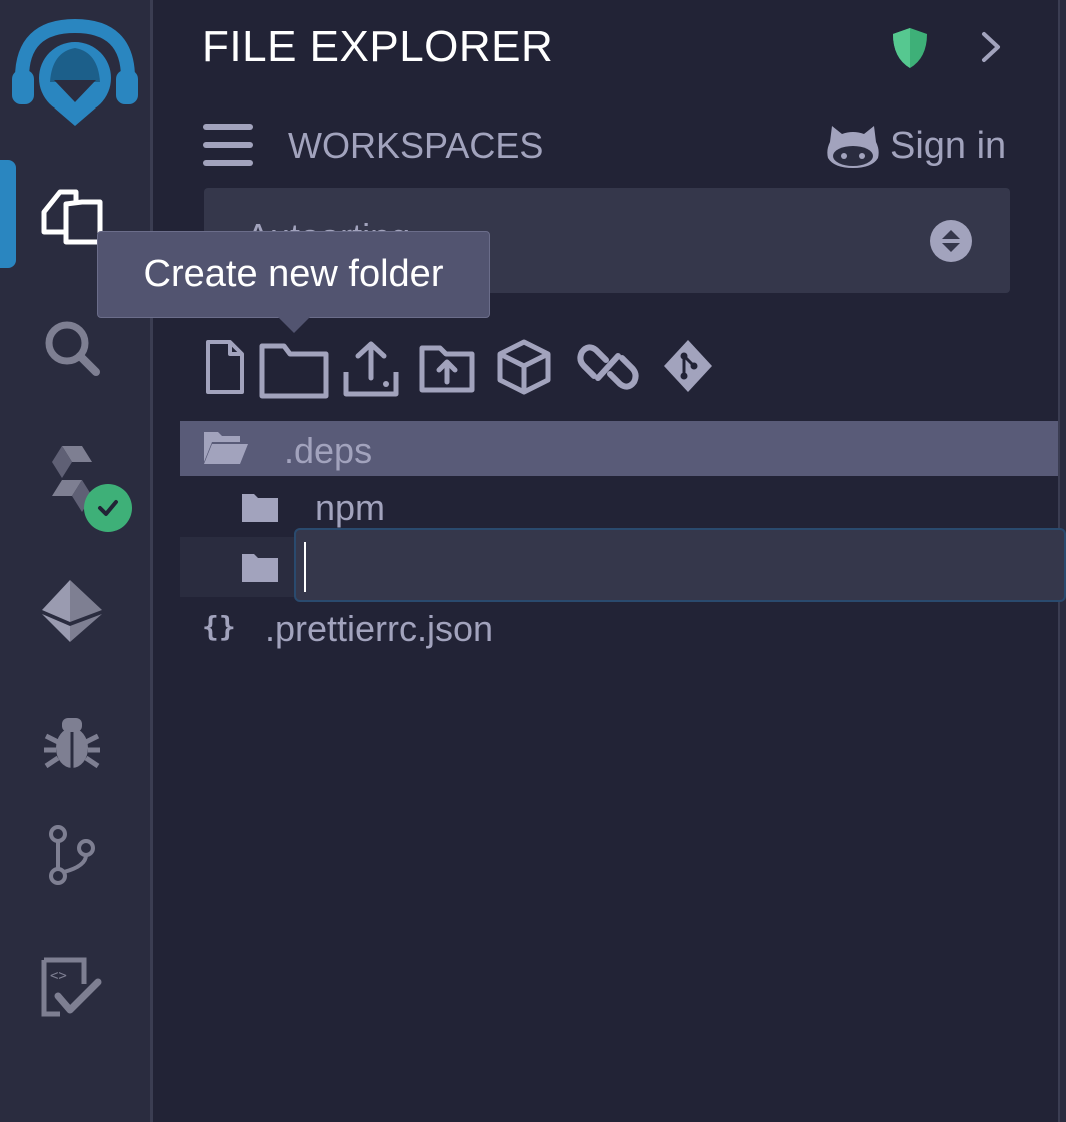  What do you see at coordinates (608, 369) in the screenshot?
I see `link-icon` at bounding box center [608, 369].